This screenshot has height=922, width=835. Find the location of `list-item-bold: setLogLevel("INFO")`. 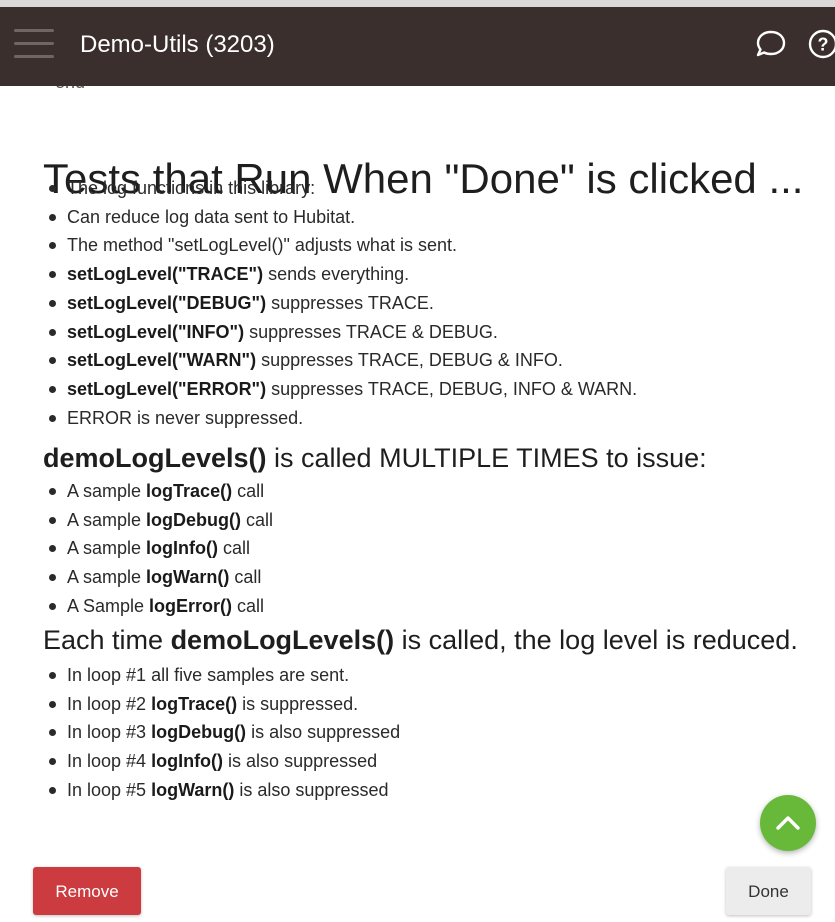

list-item-bold: setLogLevel("INFO") is located at coordinates (156, 331).